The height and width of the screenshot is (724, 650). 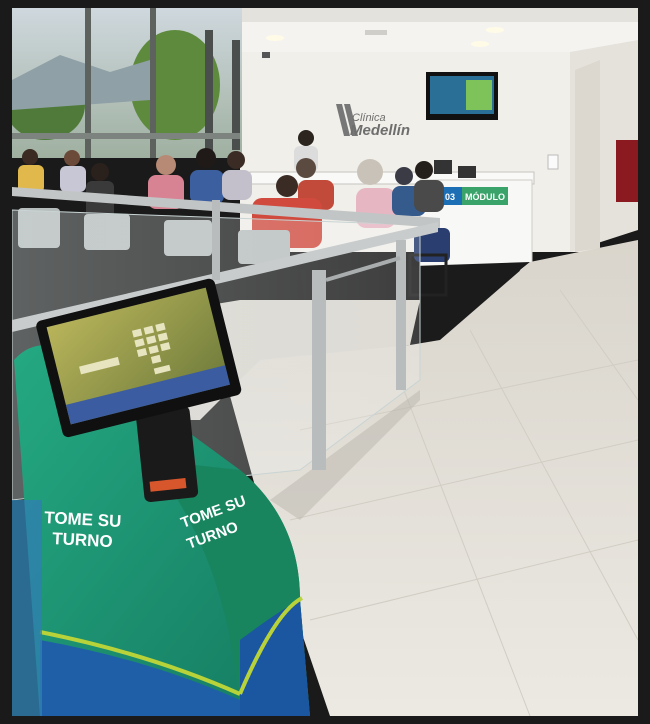 I want to click on clinic-logo-line2: Medellín, so click(x=380, y=130).